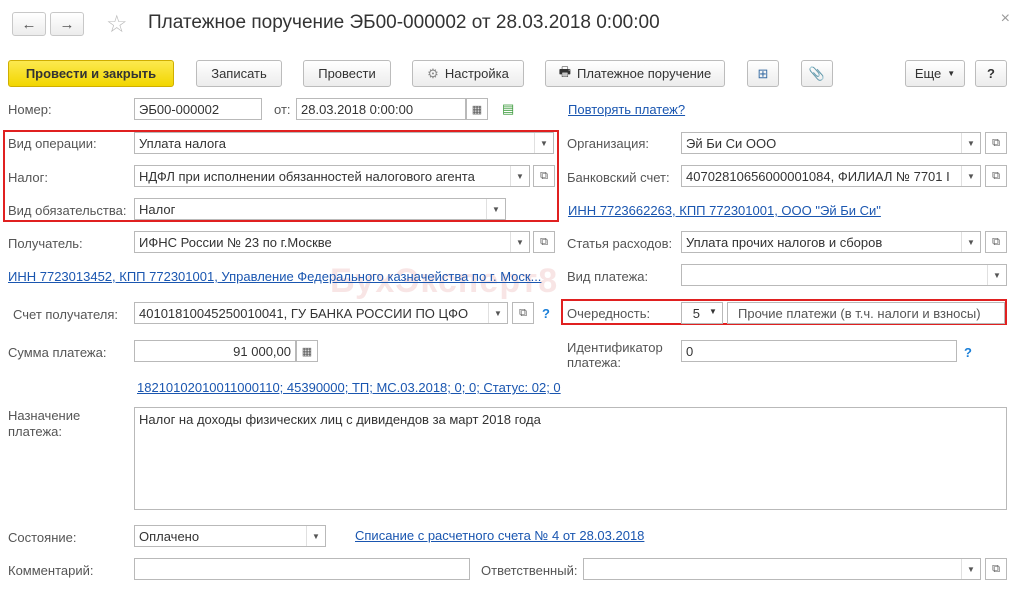  I want to click on doc-check-icon: ▤, so click(508, 109).